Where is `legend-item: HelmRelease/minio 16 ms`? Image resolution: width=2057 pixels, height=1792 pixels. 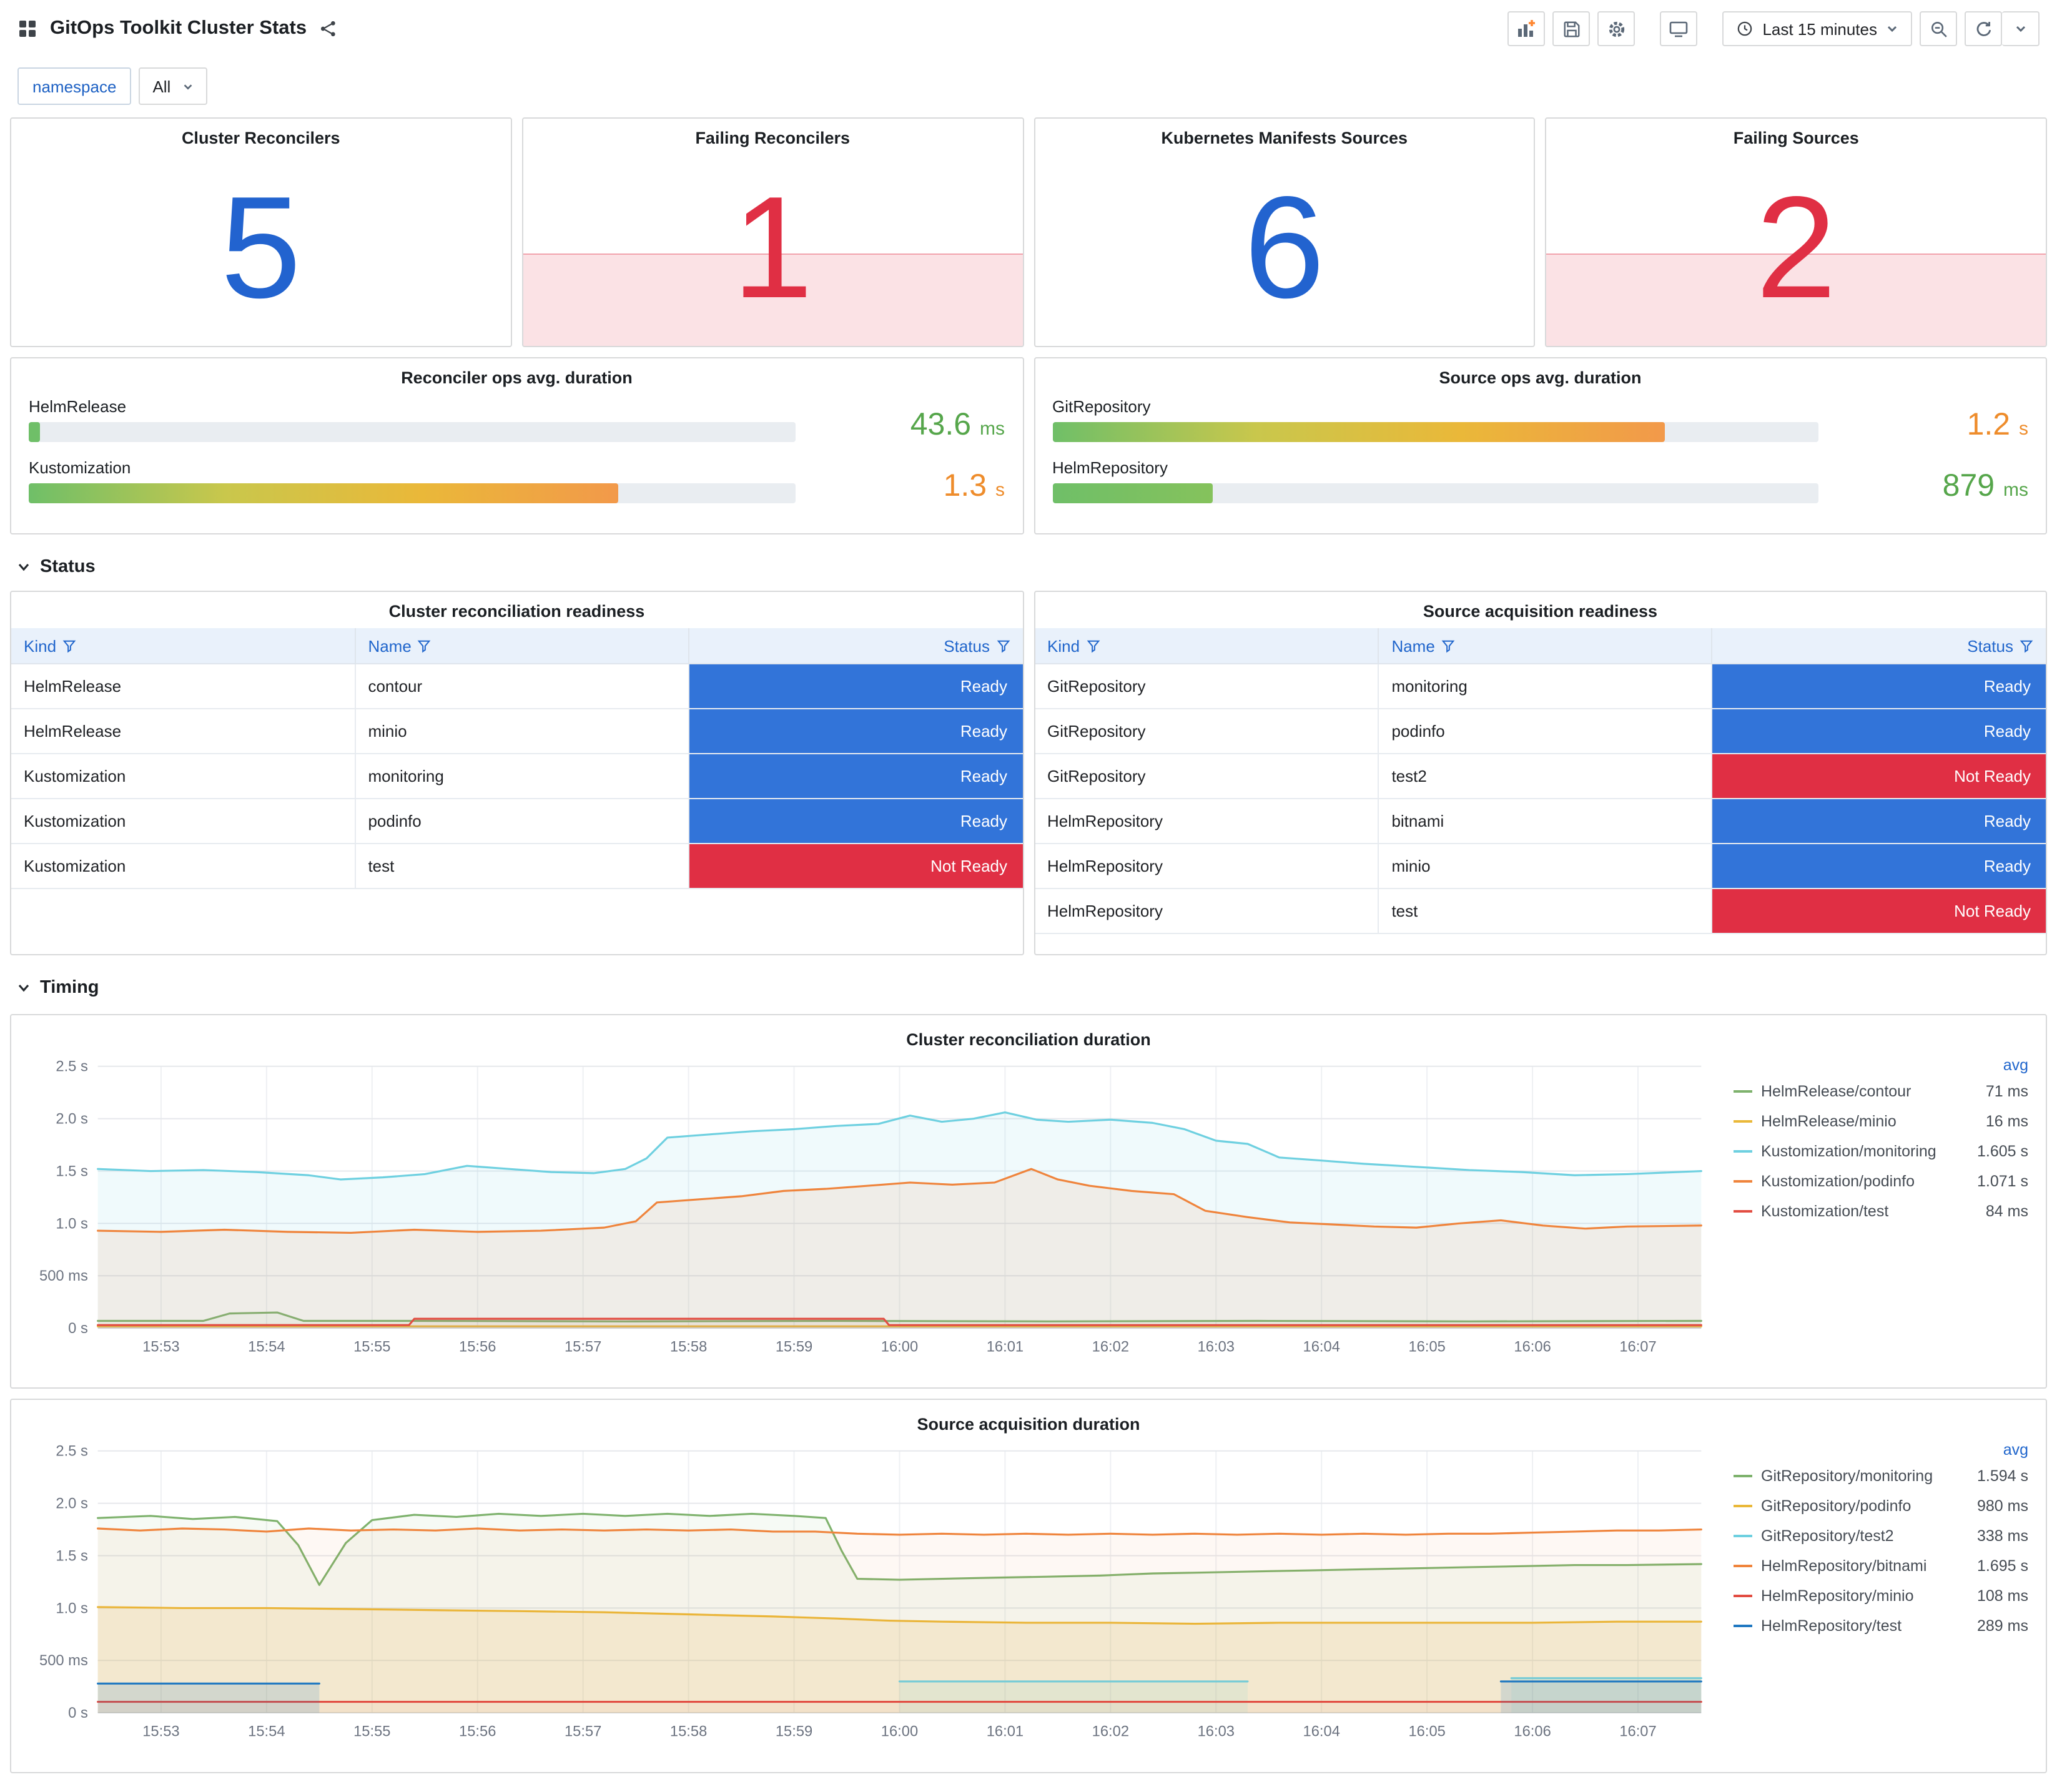 legend-item: HelmRelease/minio 16 ms is located at coordinates (1881, 1121).